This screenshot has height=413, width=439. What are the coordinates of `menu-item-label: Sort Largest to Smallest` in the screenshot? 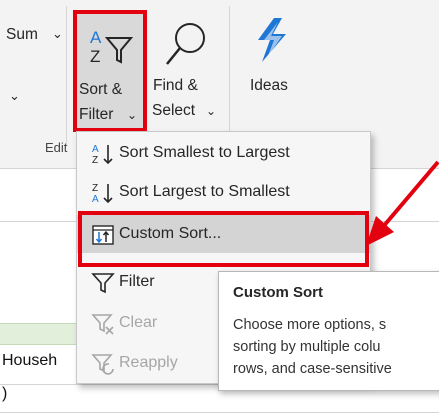 It's located at (204, 191).